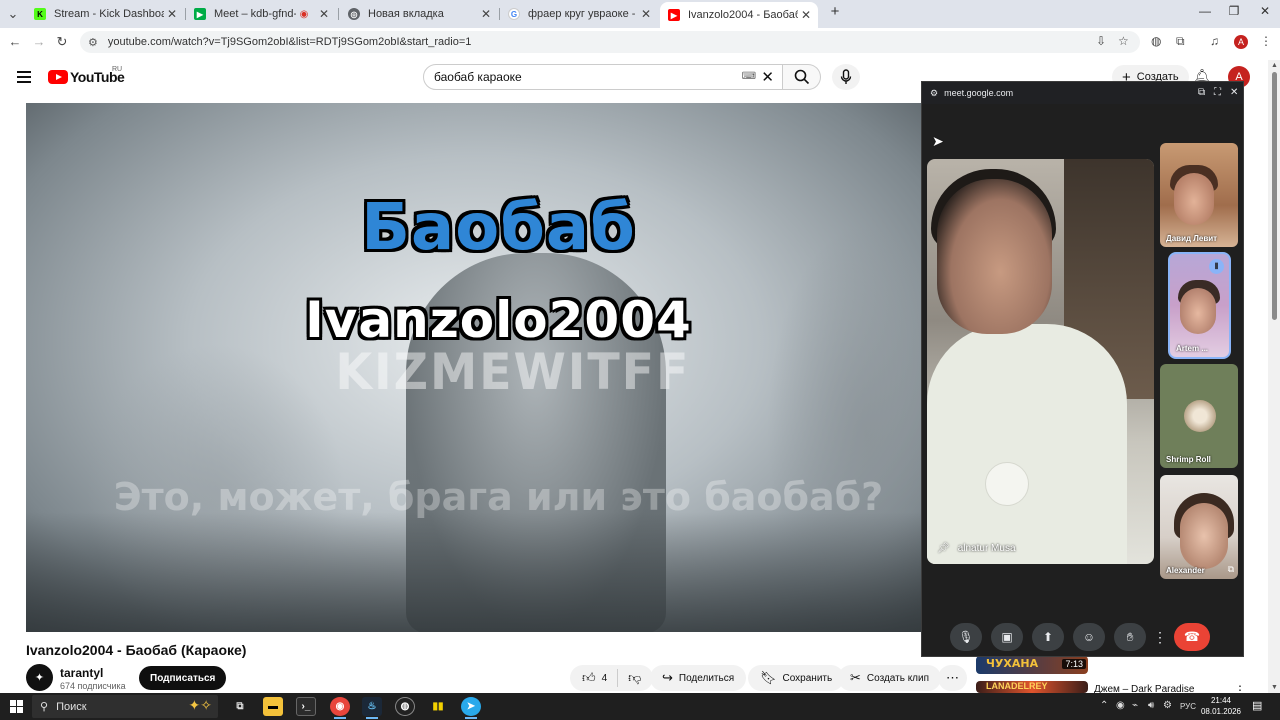 The height and width of the screenshot is (720, 1280). Describe the element at coordinates (1199, 195) in the screenshot. I see `participant-tile: Давид Левит` at that location.